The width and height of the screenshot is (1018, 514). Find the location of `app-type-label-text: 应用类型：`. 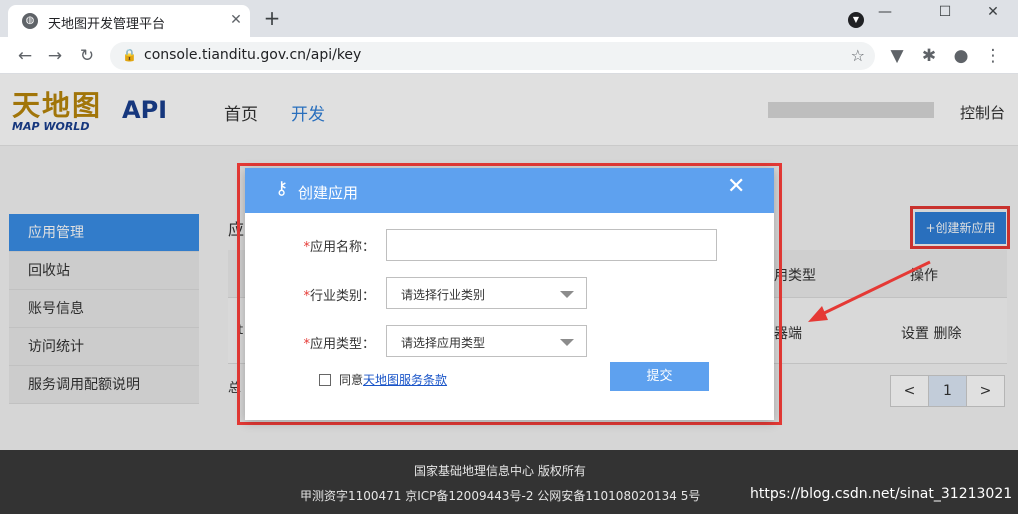

app-type-label-text: 应用类型： is located at coordinates (342, 344).